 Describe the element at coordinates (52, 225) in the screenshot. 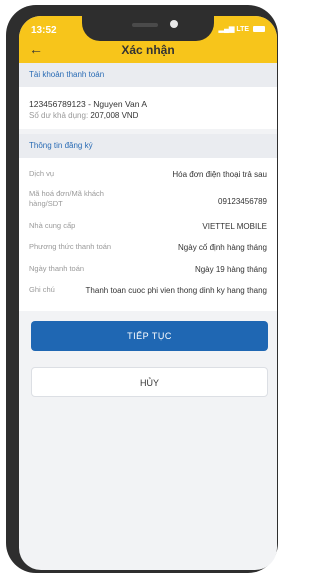

I see `row-label-provider: Nhà cung cấp` at that location.